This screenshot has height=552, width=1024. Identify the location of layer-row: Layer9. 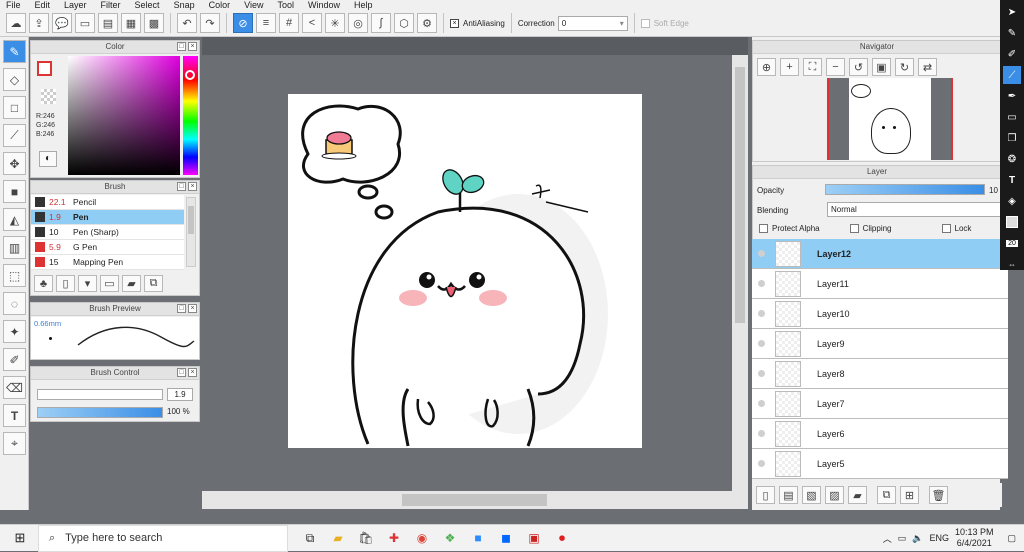
(880, 344).